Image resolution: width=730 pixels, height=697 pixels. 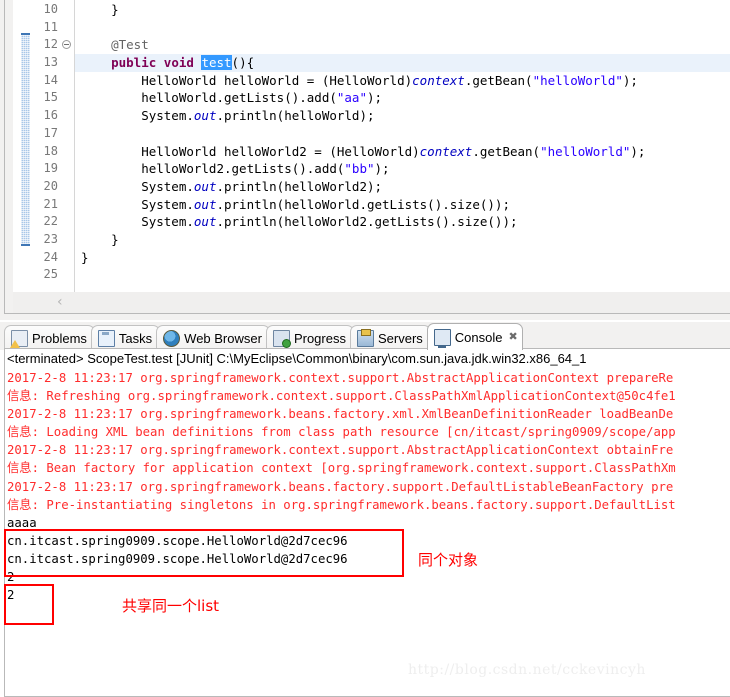 What do you see at coordinates (448, 560) in the screenshot?
I see `annotation-label-same-object: 同个对象` at bounding box center [448, 560].